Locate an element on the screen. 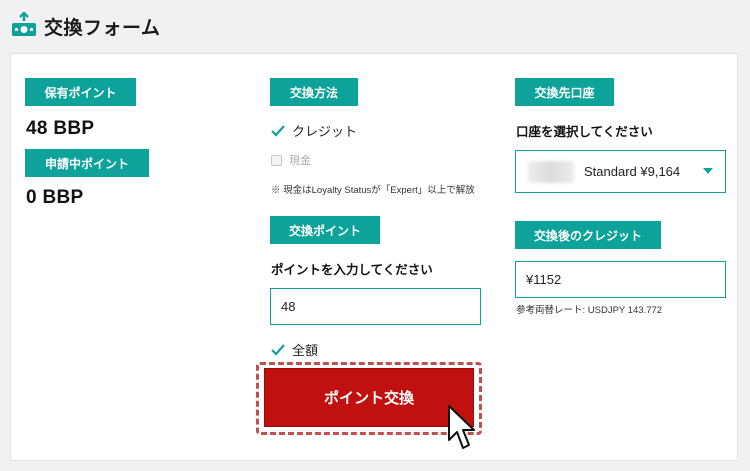 The image size is (750, 471). held-points-badge: 保有ポイント is located at coordinates (80, 92).